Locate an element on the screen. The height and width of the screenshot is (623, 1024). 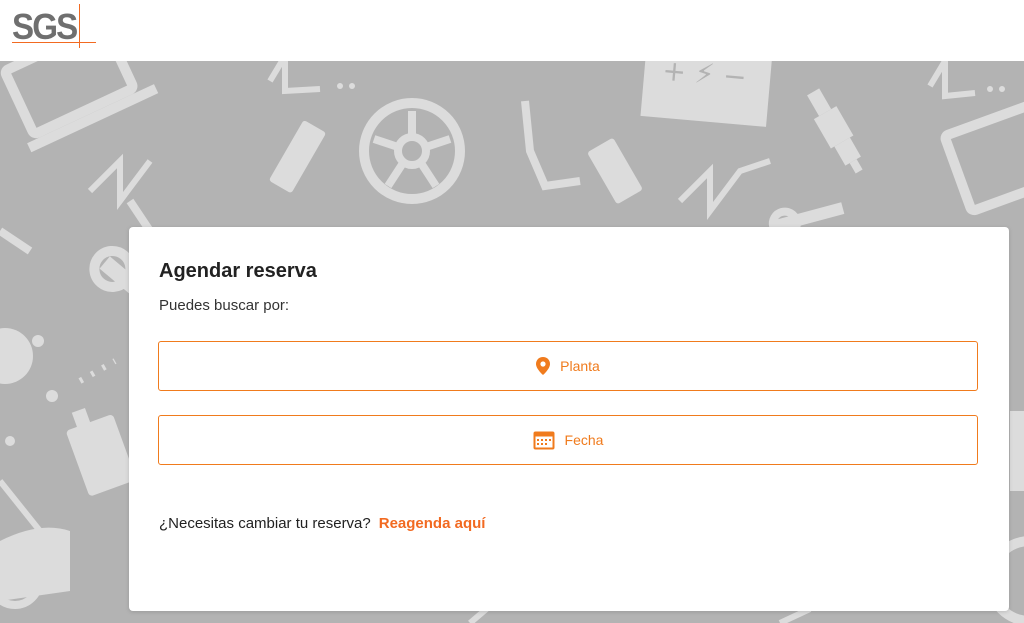
battery-icon: + ⚡ − is located at coordinates (706, 94).